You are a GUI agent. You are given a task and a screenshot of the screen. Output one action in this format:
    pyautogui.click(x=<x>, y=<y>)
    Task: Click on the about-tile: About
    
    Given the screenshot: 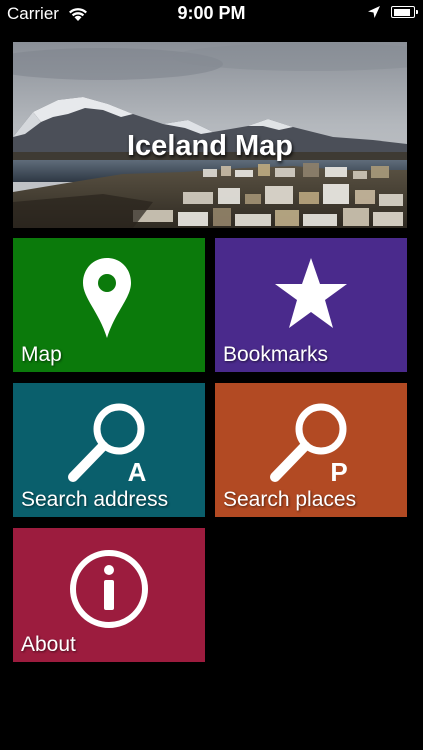 What is the action you would take?
    pyautogui.click(x=109, y=595)
    